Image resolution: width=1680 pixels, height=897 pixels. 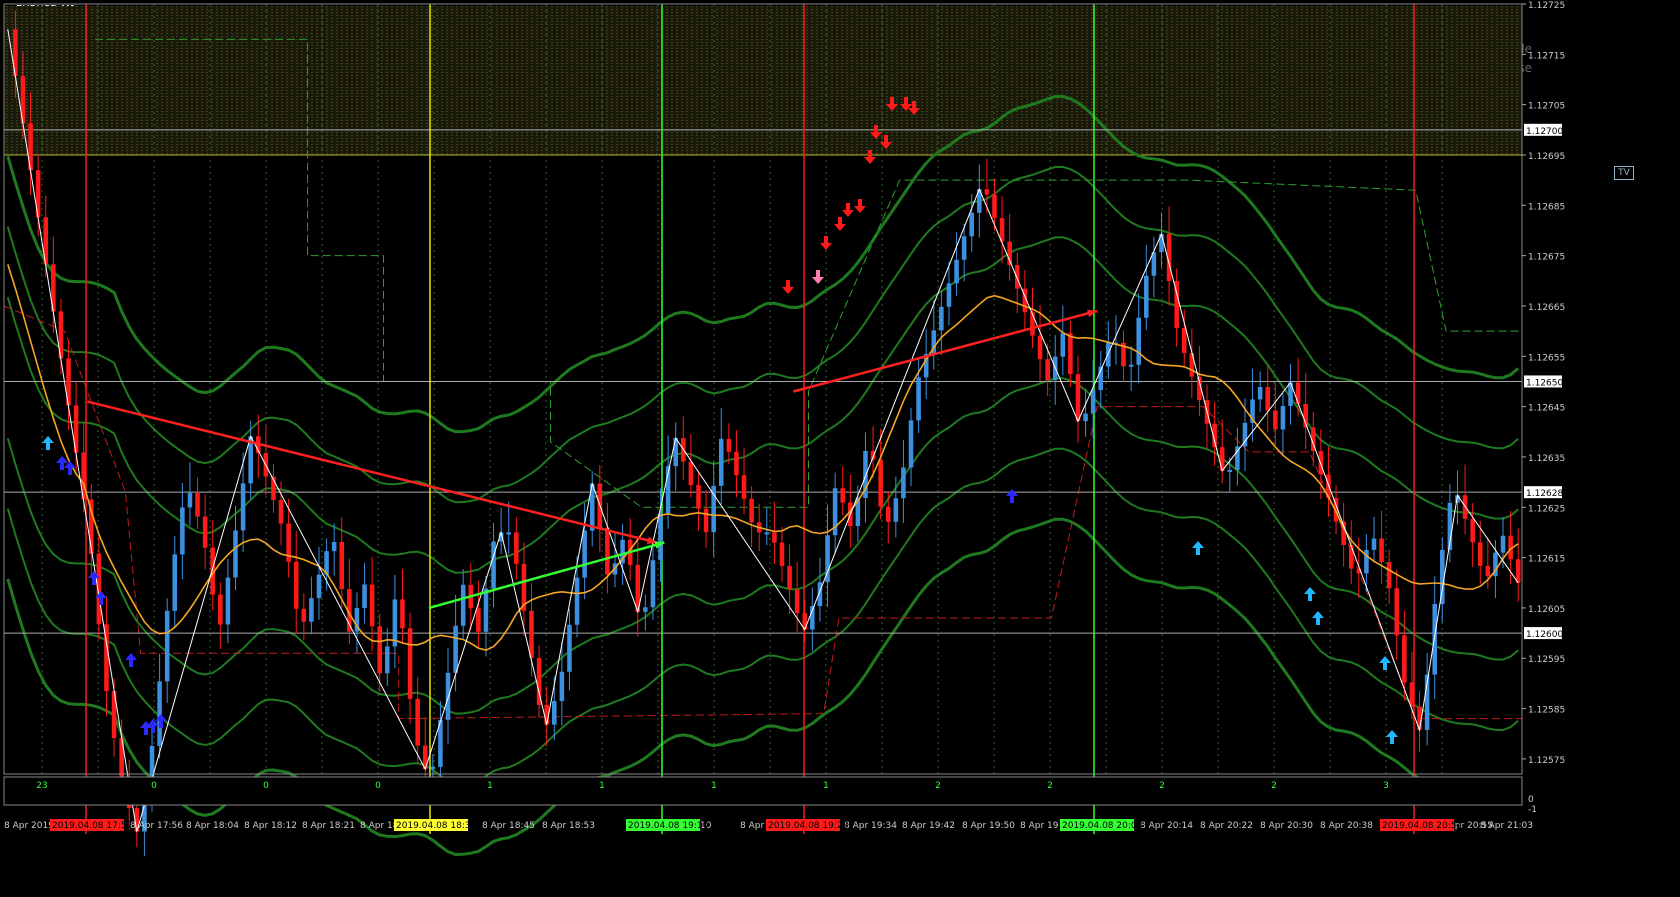 I want to click on time-tick-label: 8 Apr 19:34, so click(x=870, y=826).